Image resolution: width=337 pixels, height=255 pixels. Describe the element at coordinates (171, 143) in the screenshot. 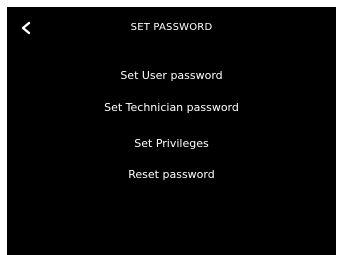

I see `set-privileges-item: Set Privileges` at that location.